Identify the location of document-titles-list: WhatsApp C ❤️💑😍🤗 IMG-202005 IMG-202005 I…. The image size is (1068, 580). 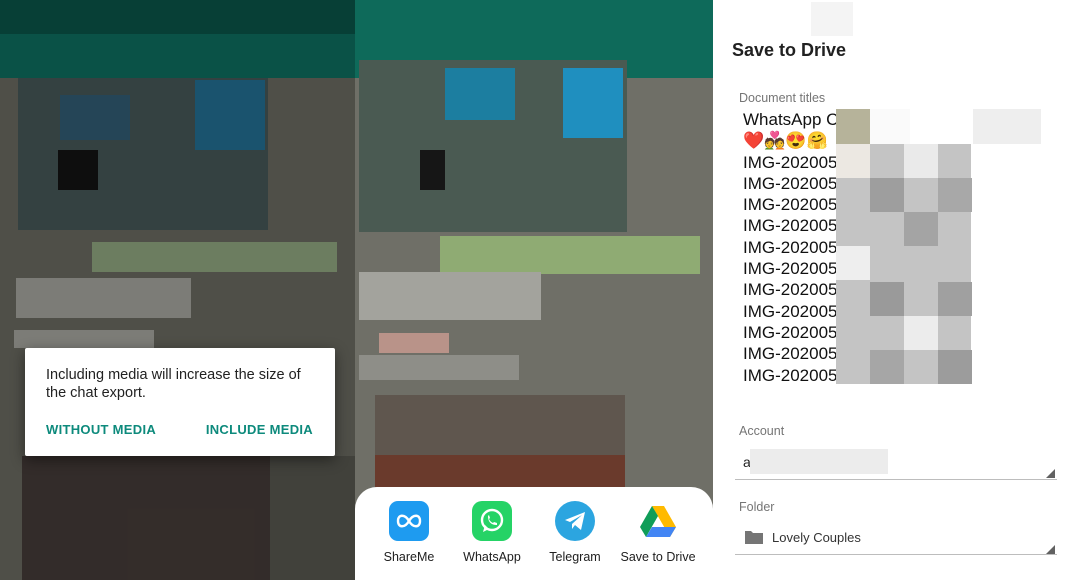
(793, 247).